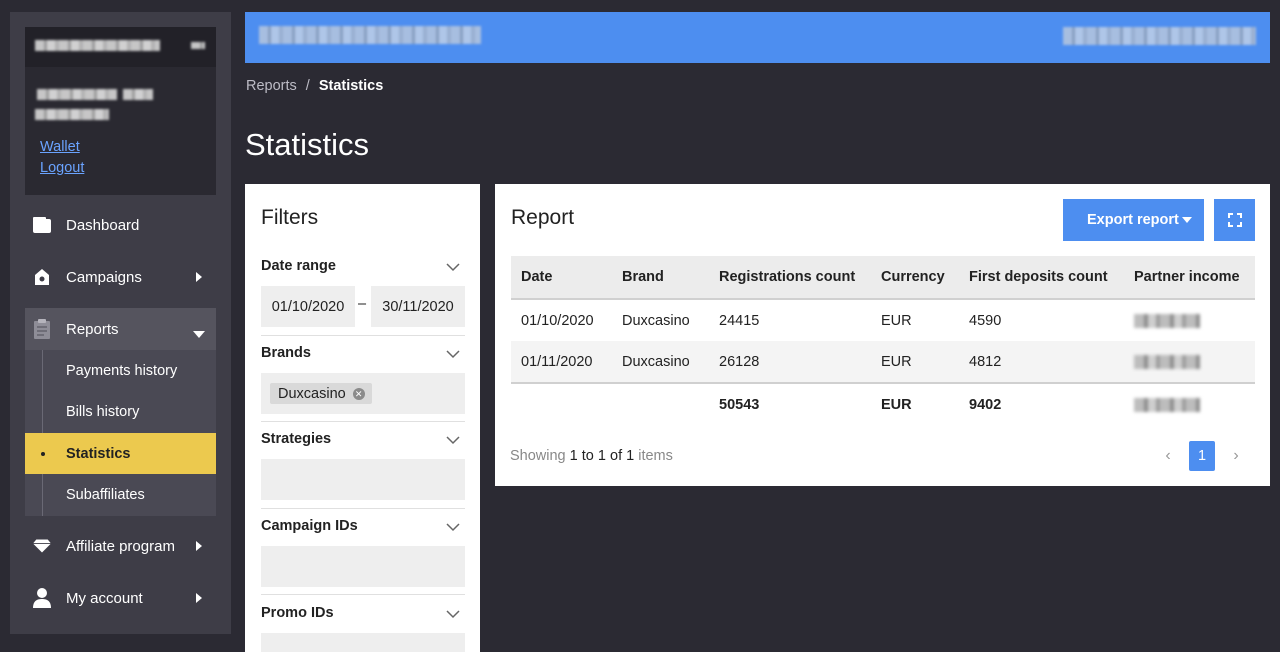  Describe the element at coordinates (363, 479) in the screenshot. I see `strategies-select` at that location.